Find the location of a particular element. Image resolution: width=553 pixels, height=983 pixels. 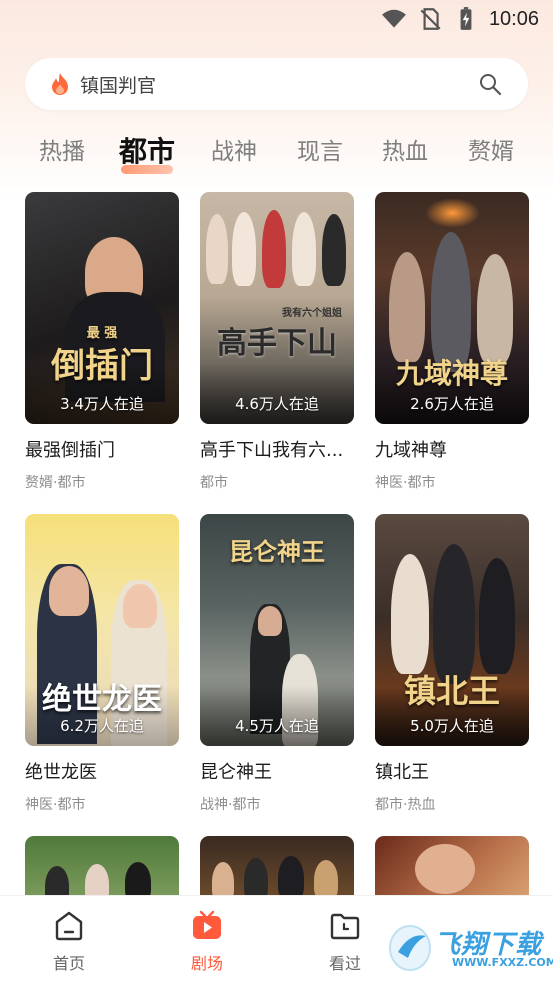

tab-zhuixu: 赘婿 is located at coordinates (491, 152).